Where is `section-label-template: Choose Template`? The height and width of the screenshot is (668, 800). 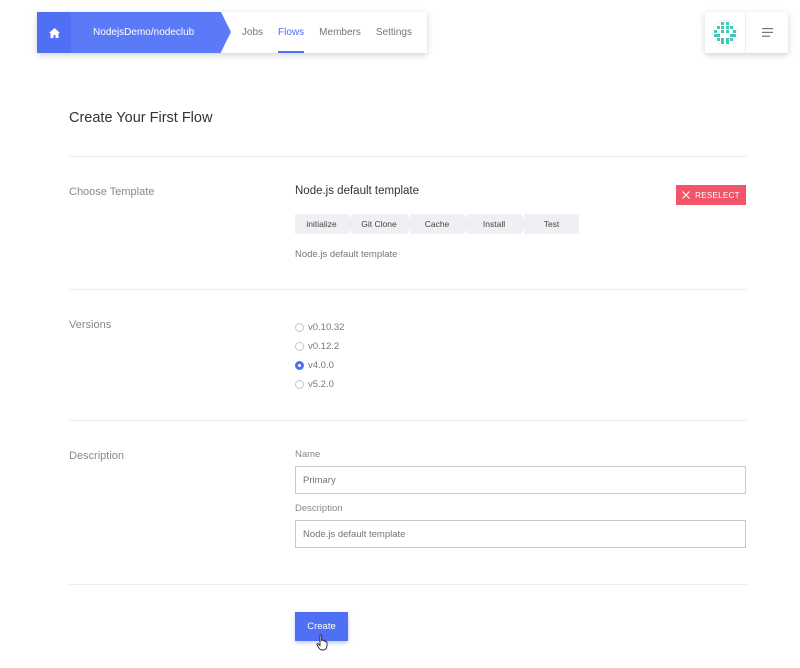 section-label-template: Choose Template is located at coordinates (112, 192).